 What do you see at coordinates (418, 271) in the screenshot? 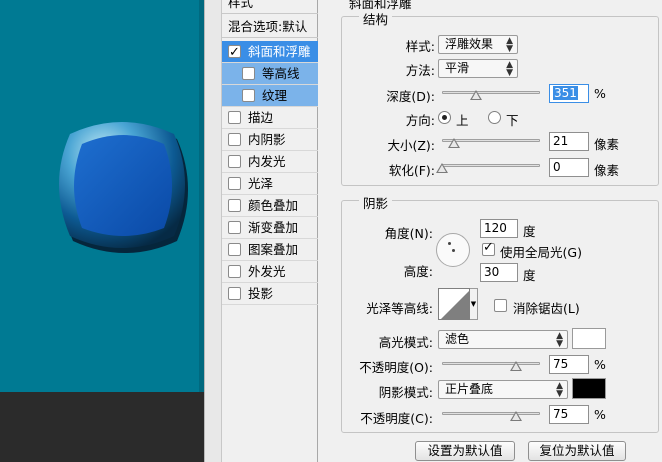
I see `altitude-label: 高度:` at bounding box center [418, 271].